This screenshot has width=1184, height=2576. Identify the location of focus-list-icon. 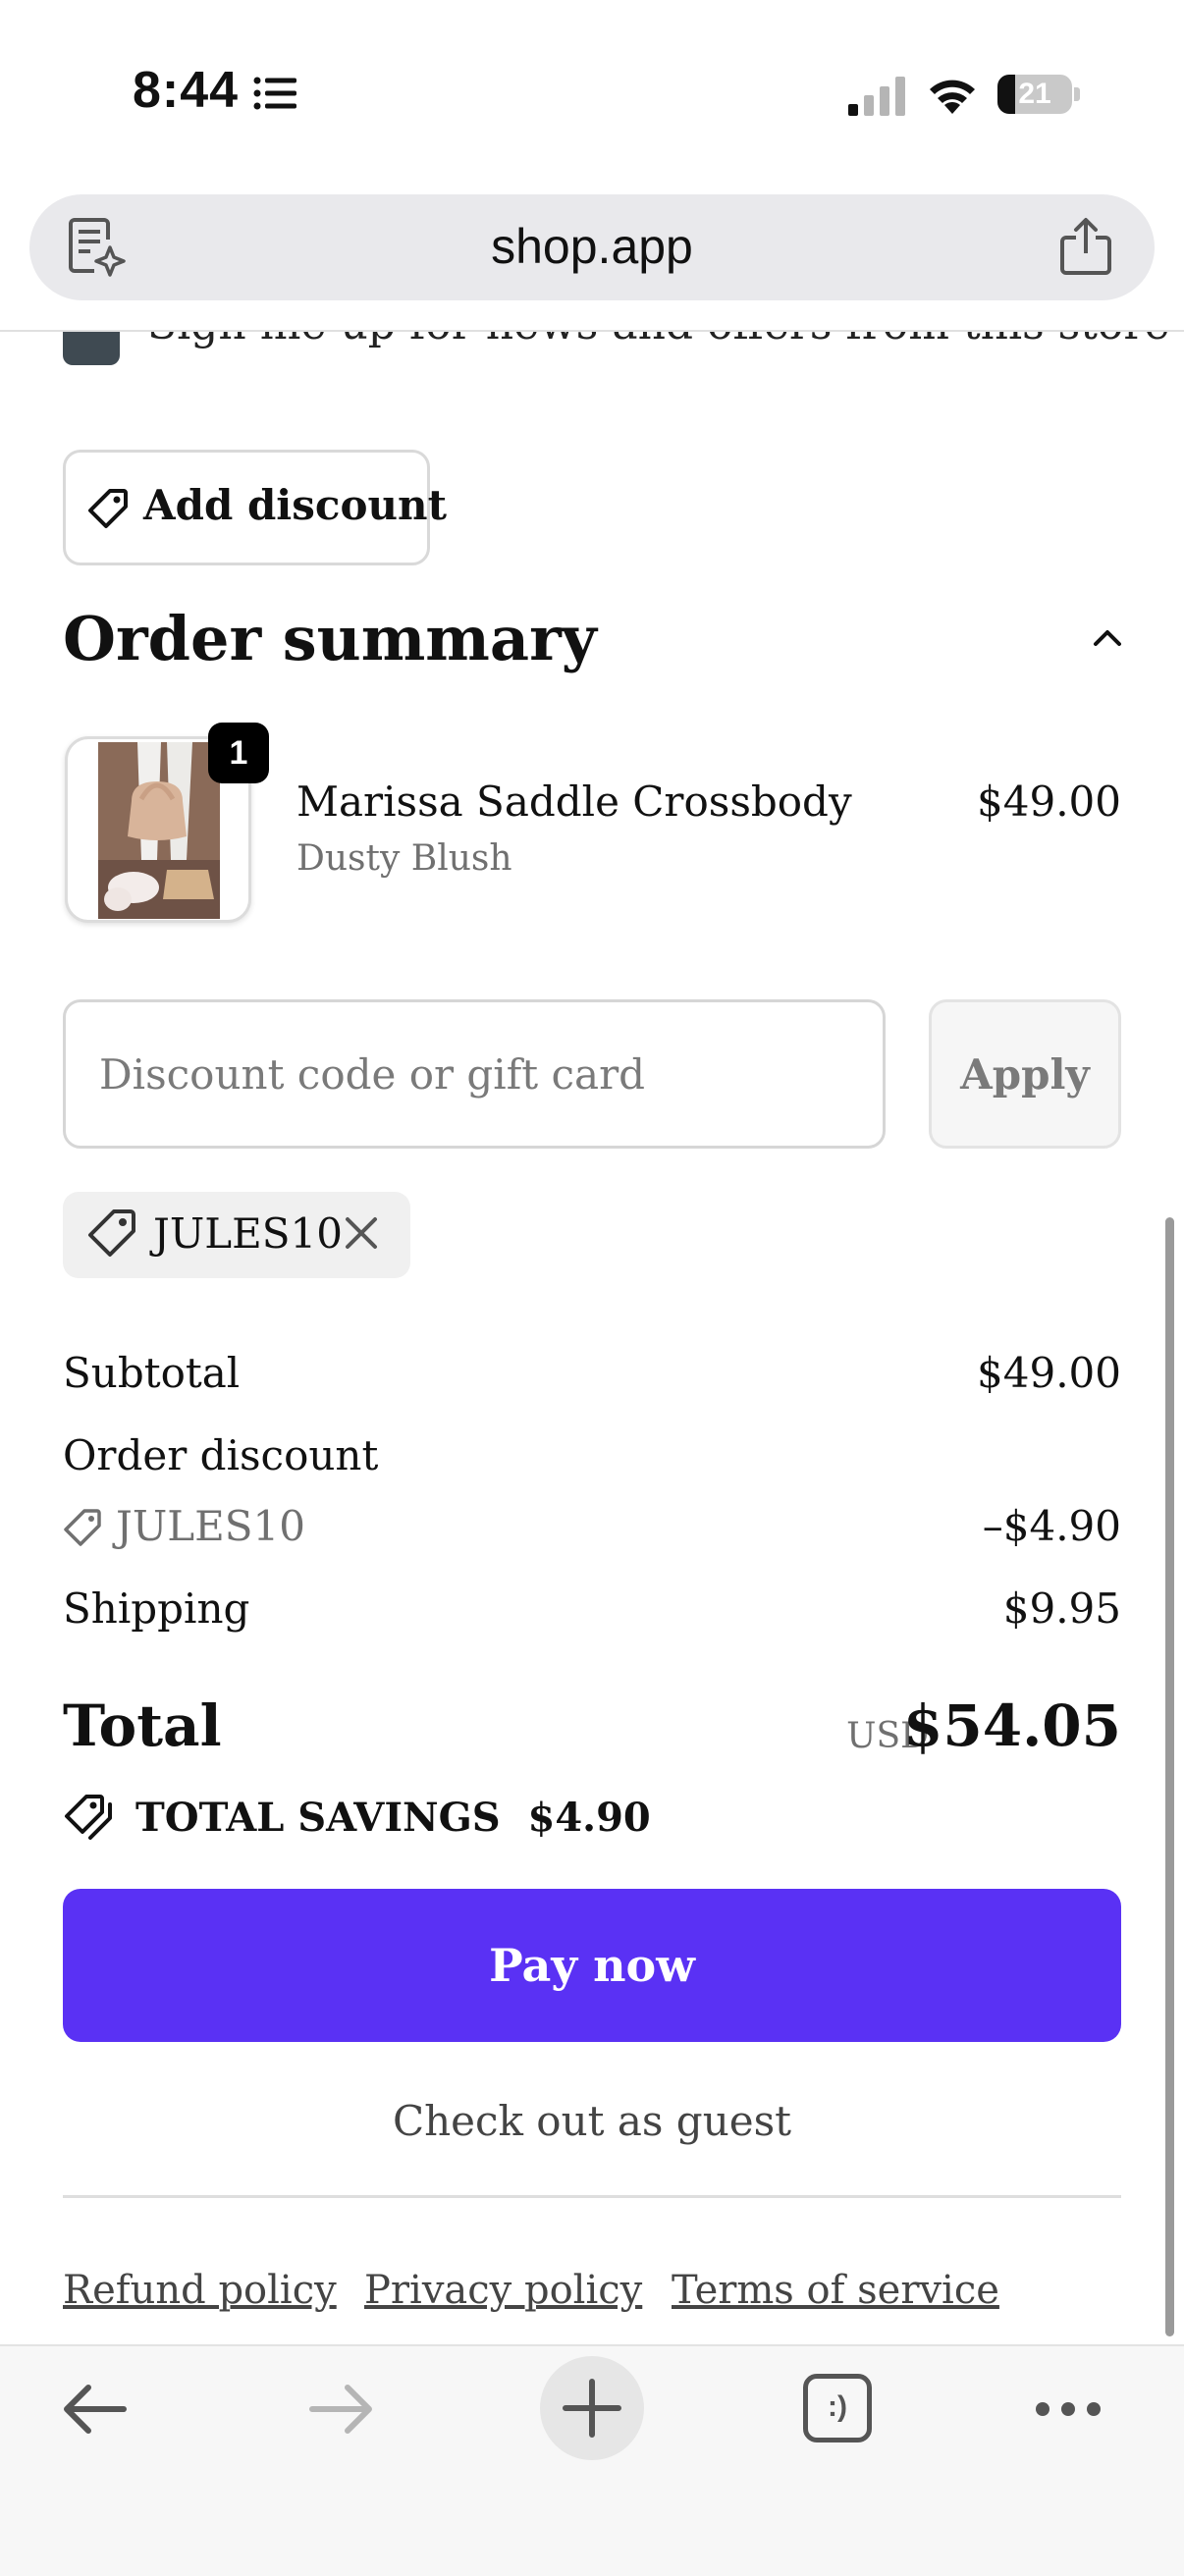
(274, 93).